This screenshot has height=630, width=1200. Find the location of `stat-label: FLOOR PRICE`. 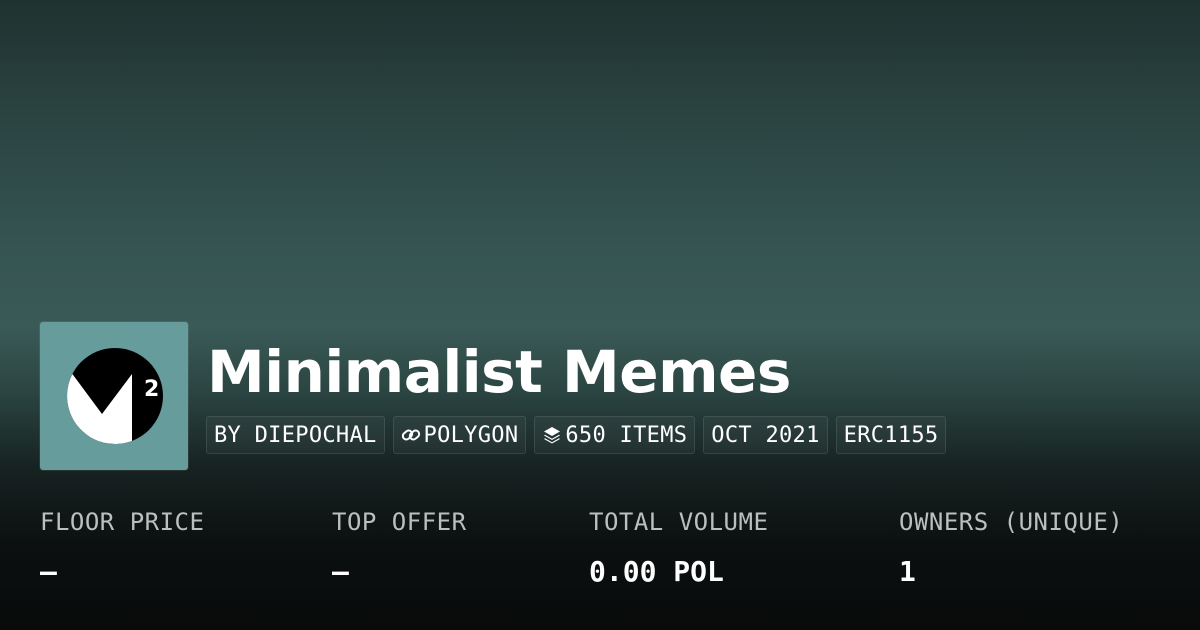

stat-label: FLOOR PRICE is located at coordinates (122, 522).